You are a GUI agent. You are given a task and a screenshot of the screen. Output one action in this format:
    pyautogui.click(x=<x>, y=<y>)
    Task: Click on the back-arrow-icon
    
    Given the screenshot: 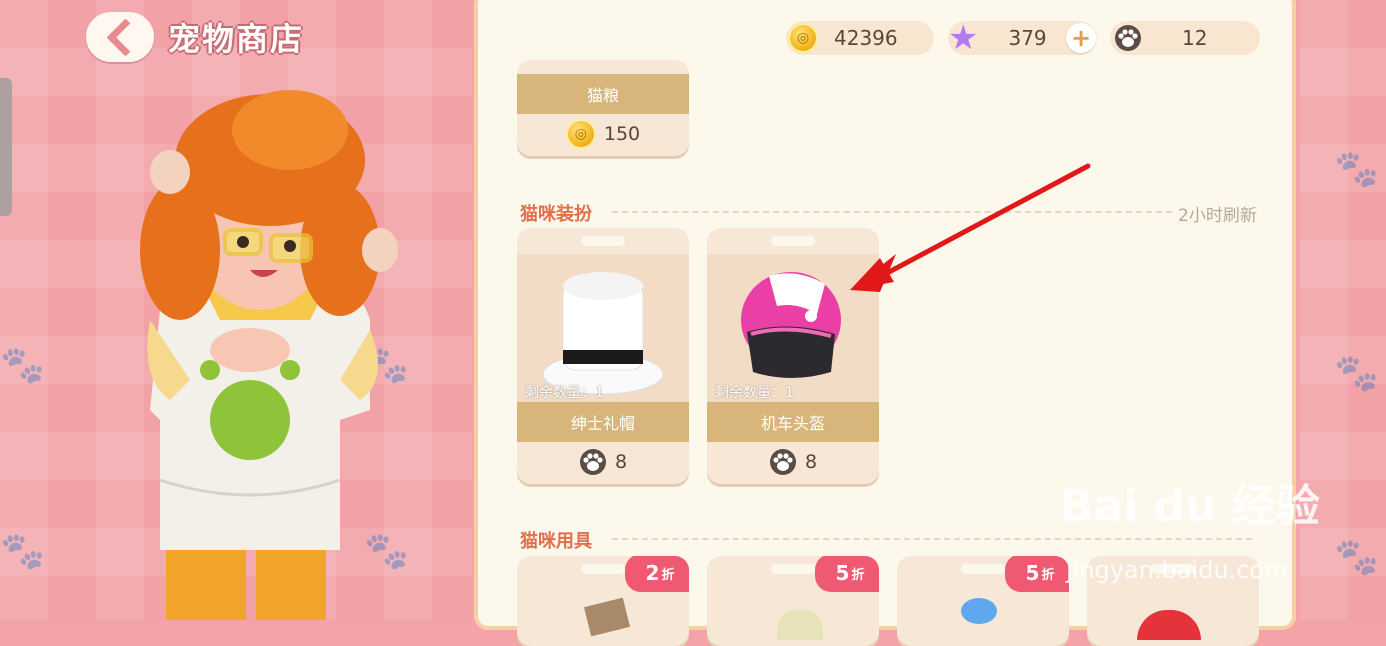 What is the action you would take?
    pyautogui.click(x=125, y=37)
    